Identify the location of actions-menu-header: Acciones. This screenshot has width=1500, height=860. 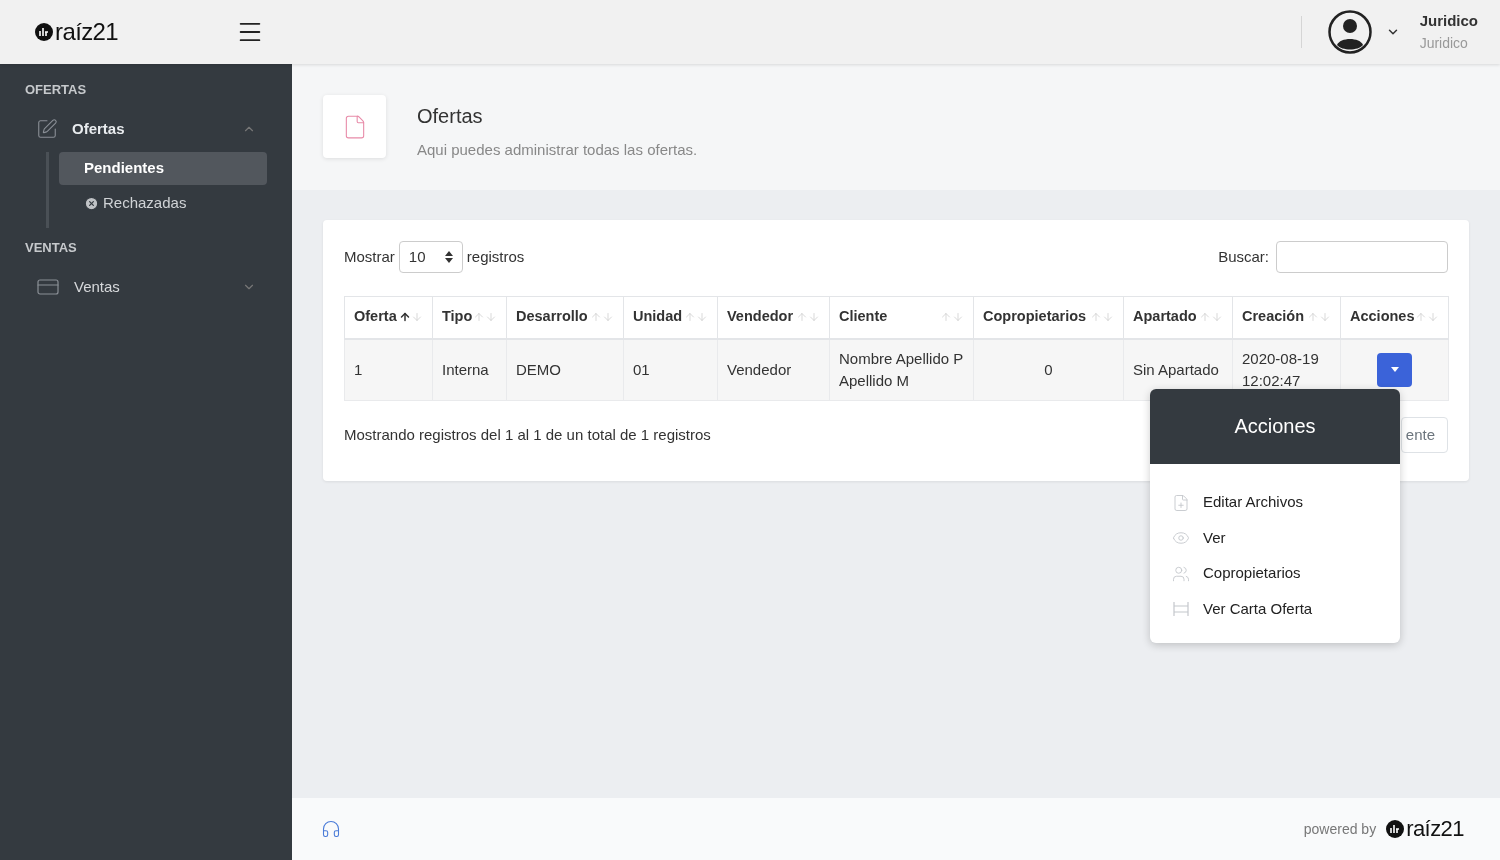
(1275, 426).